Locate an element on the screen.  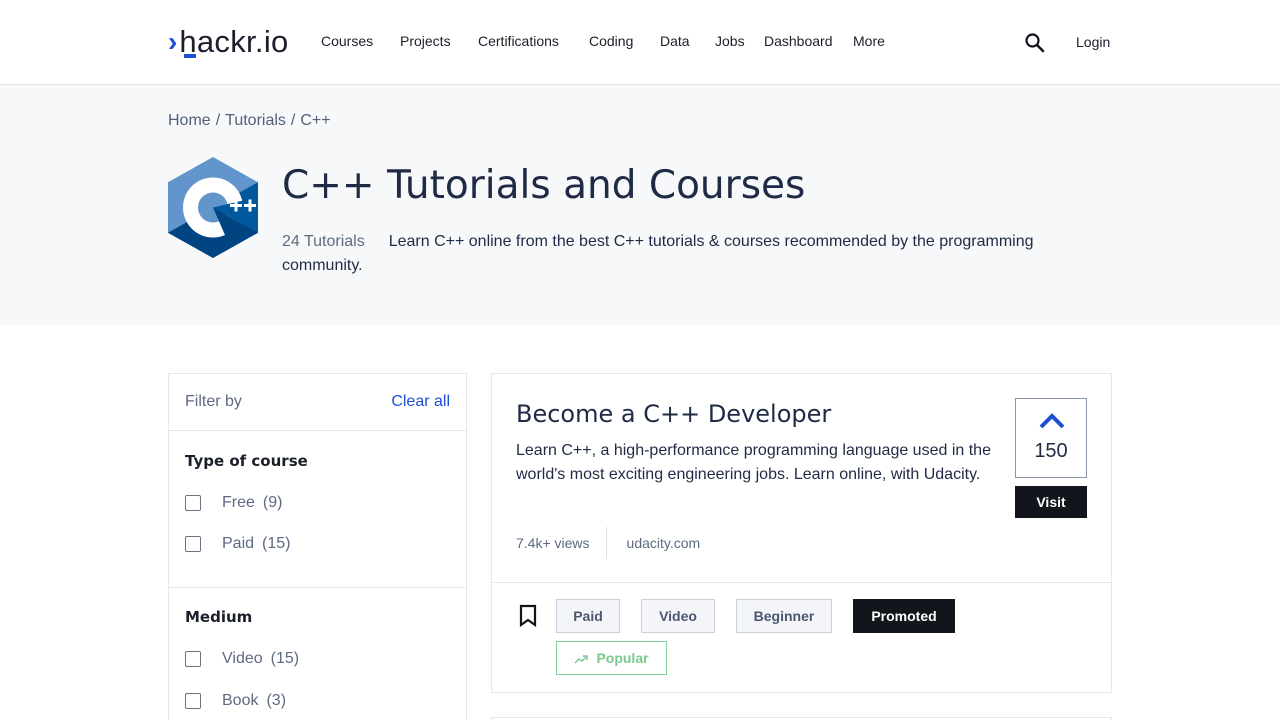
cpp-language-icon is located at coordinates (213, 207).